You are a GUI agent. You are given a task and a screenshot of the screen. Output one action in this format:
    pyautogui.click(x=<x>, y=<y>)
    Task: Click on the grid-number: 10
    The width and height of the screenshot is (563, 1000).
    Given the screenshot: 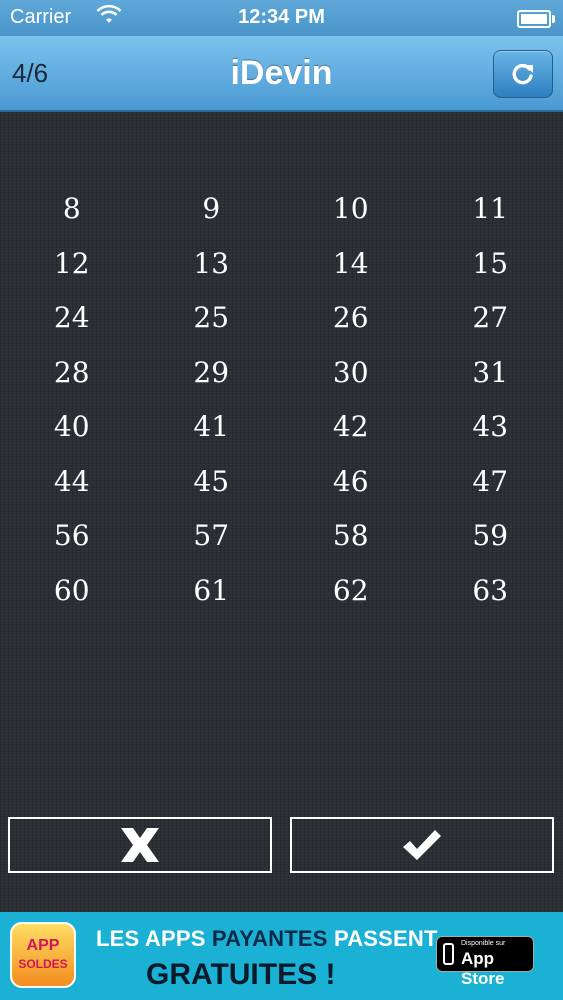 What is the action you would take?
    pyautogui.click(x=350, y=208)
    